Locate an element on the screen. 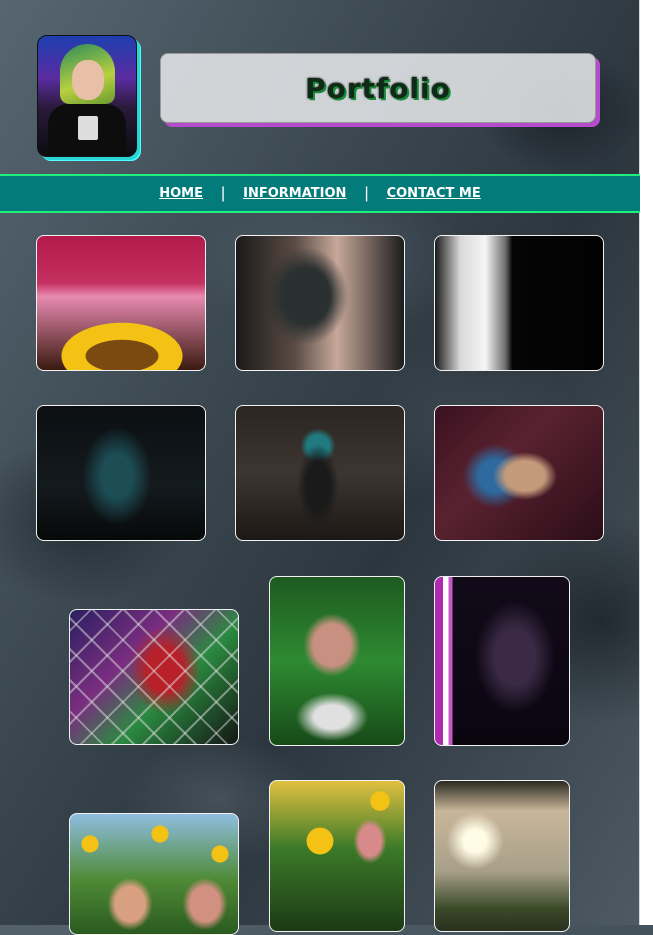 Image resolution: width=653 pixels, height=935 pixels. page-title: Portfolio is located at coordinates (378, 88).